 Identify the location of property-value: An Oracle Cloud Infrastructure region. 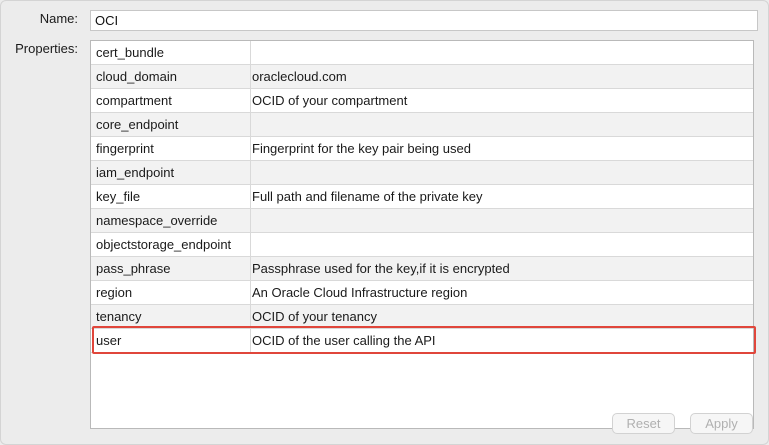
(499, 292).